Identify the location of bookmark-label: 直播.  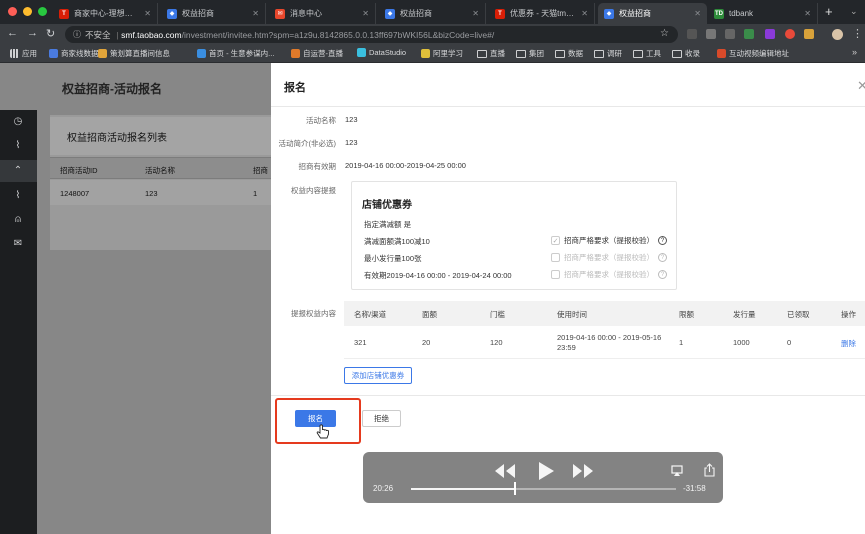
(497, 53).